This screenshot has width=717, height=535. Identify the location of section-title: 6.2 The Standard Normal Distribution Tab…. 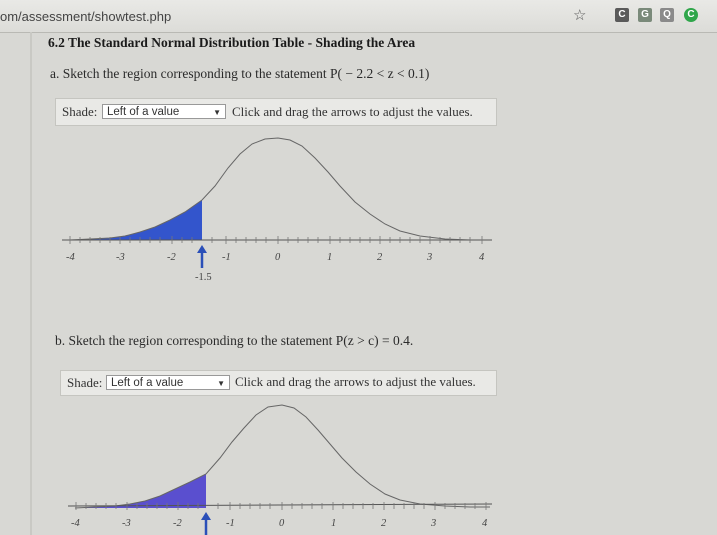
(232, 42).